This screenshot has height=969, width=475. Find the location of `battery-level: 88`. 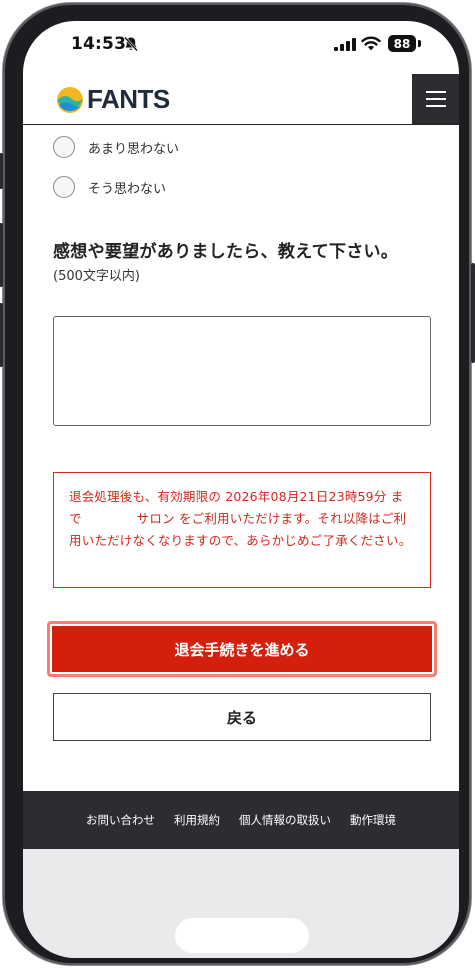

battery-level: 88 is located at coordinates (402, 43).